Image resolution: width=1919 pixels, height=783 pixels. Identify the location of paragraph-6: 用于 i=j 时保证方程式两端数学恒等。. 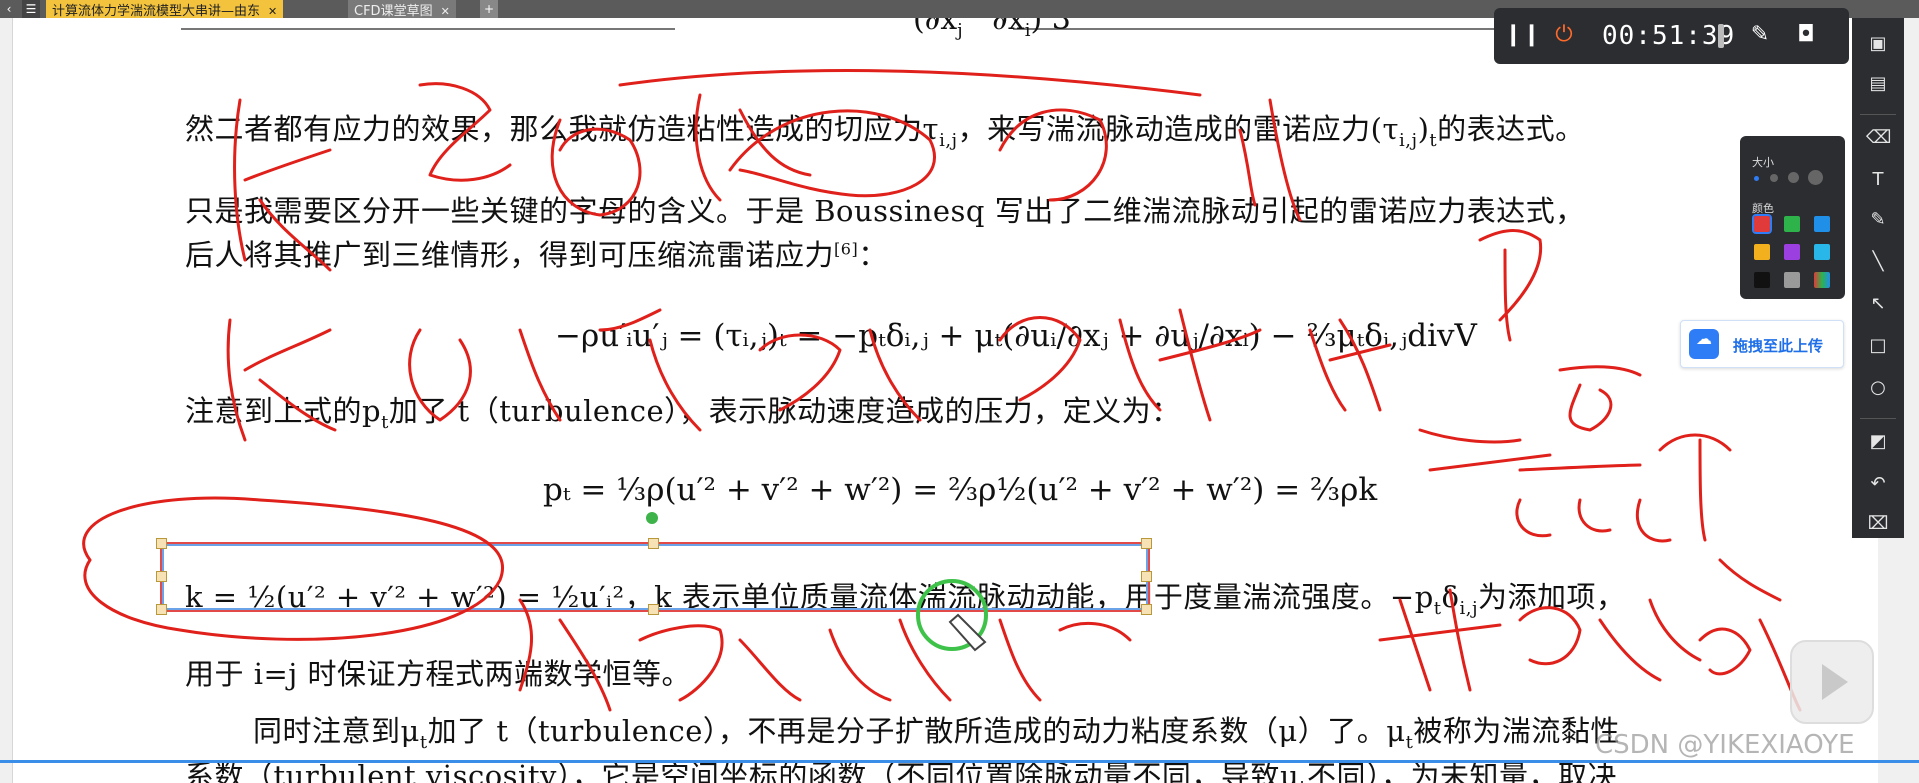
(438, 674).